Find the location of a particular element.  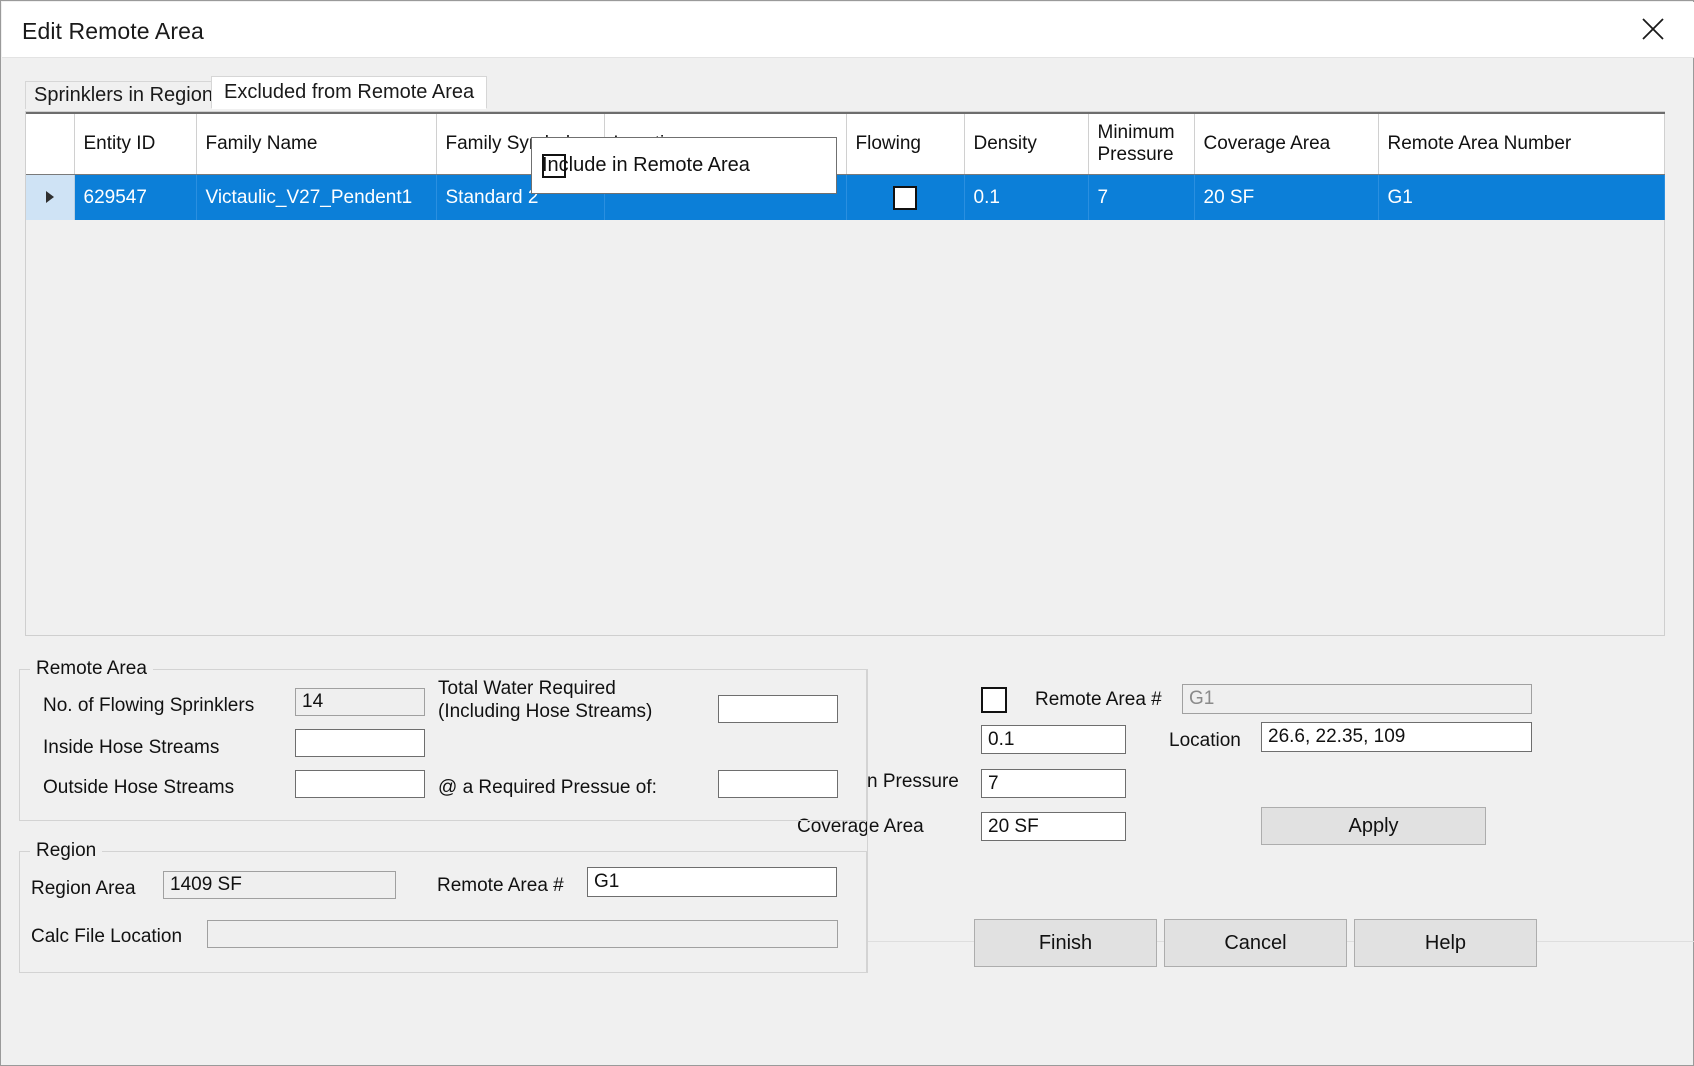

no-flowing-sprinklers-input: 14 is located at coordinates (360, 702).